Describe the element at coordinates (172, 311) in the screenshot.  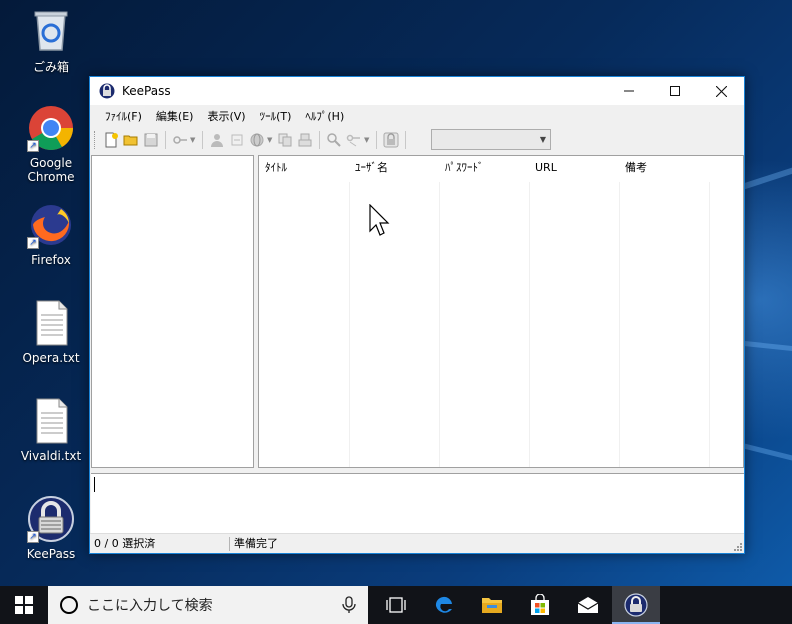
I see `group-tree-panel` at that location.